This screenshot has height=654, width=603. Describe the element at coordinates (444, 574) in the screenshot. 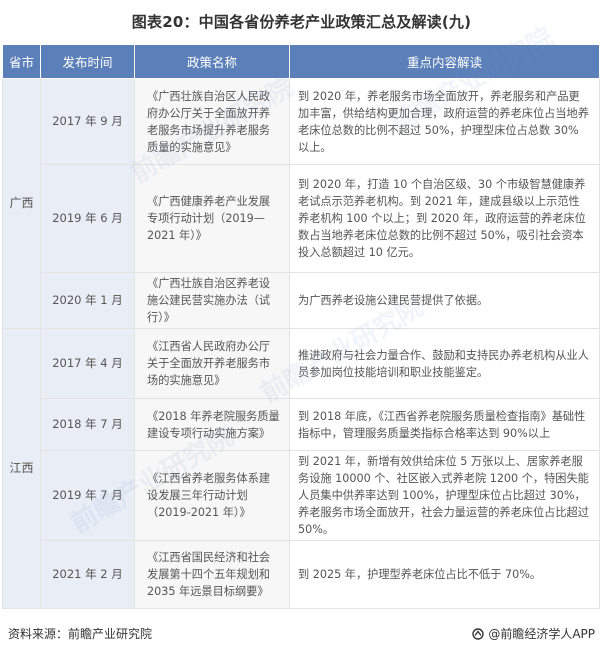

I see `interpretation-cell: 到 2025 年，护理型养老床位占比不低于 70%。` at that location.